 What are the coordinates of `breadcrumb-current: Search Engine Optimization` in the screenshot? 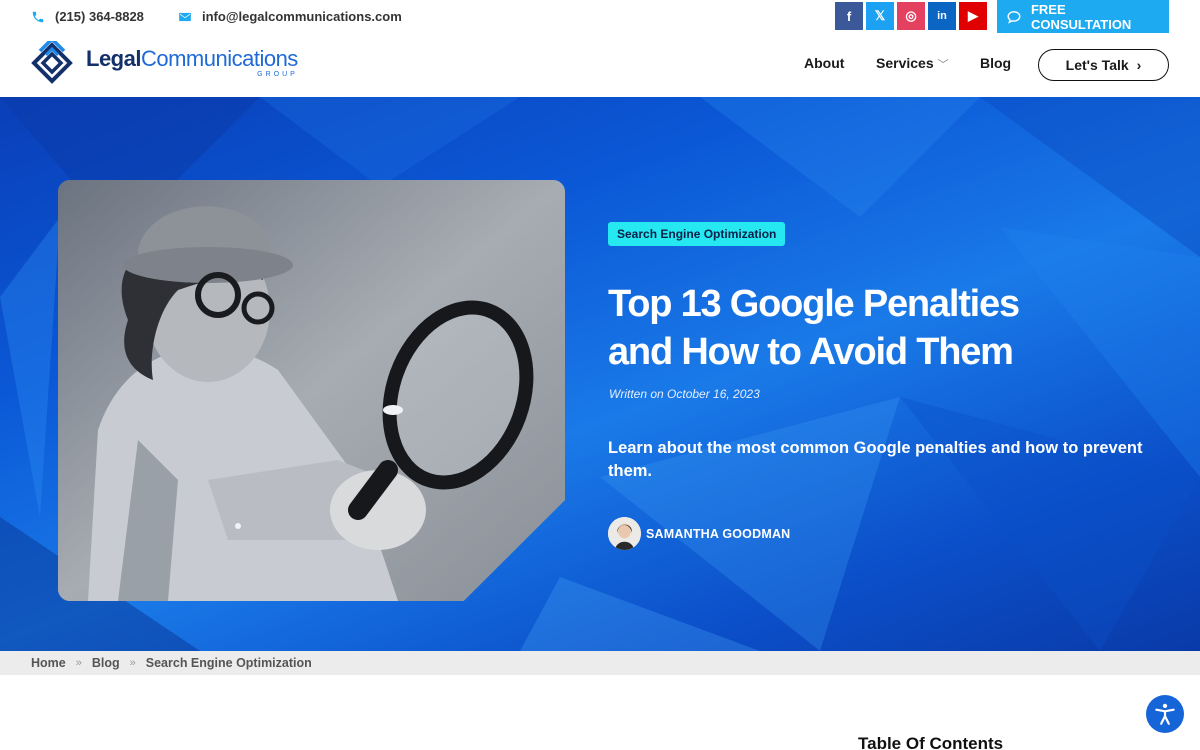 It's located at (228, 663).